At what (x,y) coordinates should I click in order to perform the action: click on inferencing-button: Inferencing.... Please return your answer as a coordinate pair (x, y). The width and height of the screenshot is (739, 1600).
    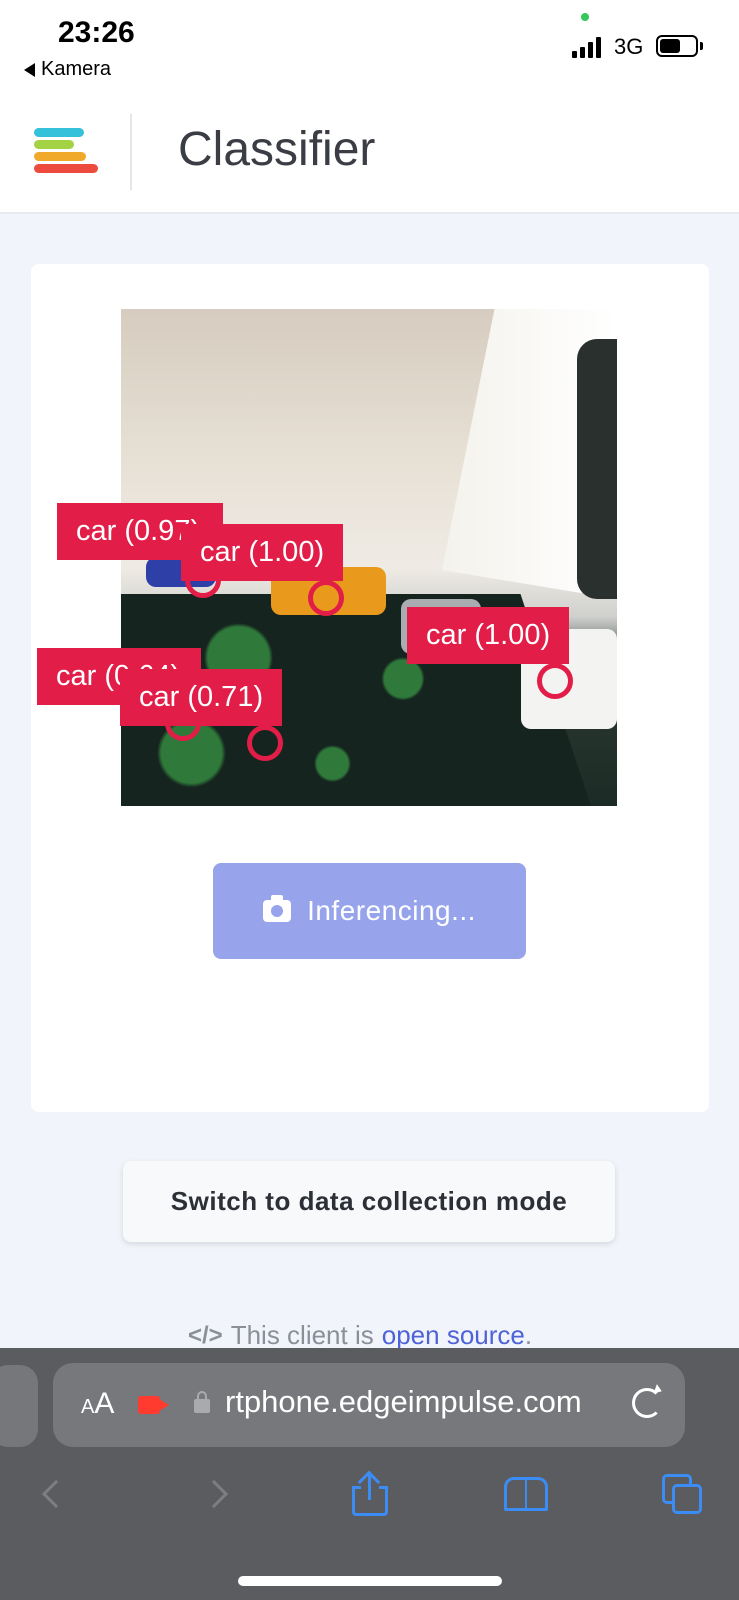
    Looking at the image, I should click on (369, 911).